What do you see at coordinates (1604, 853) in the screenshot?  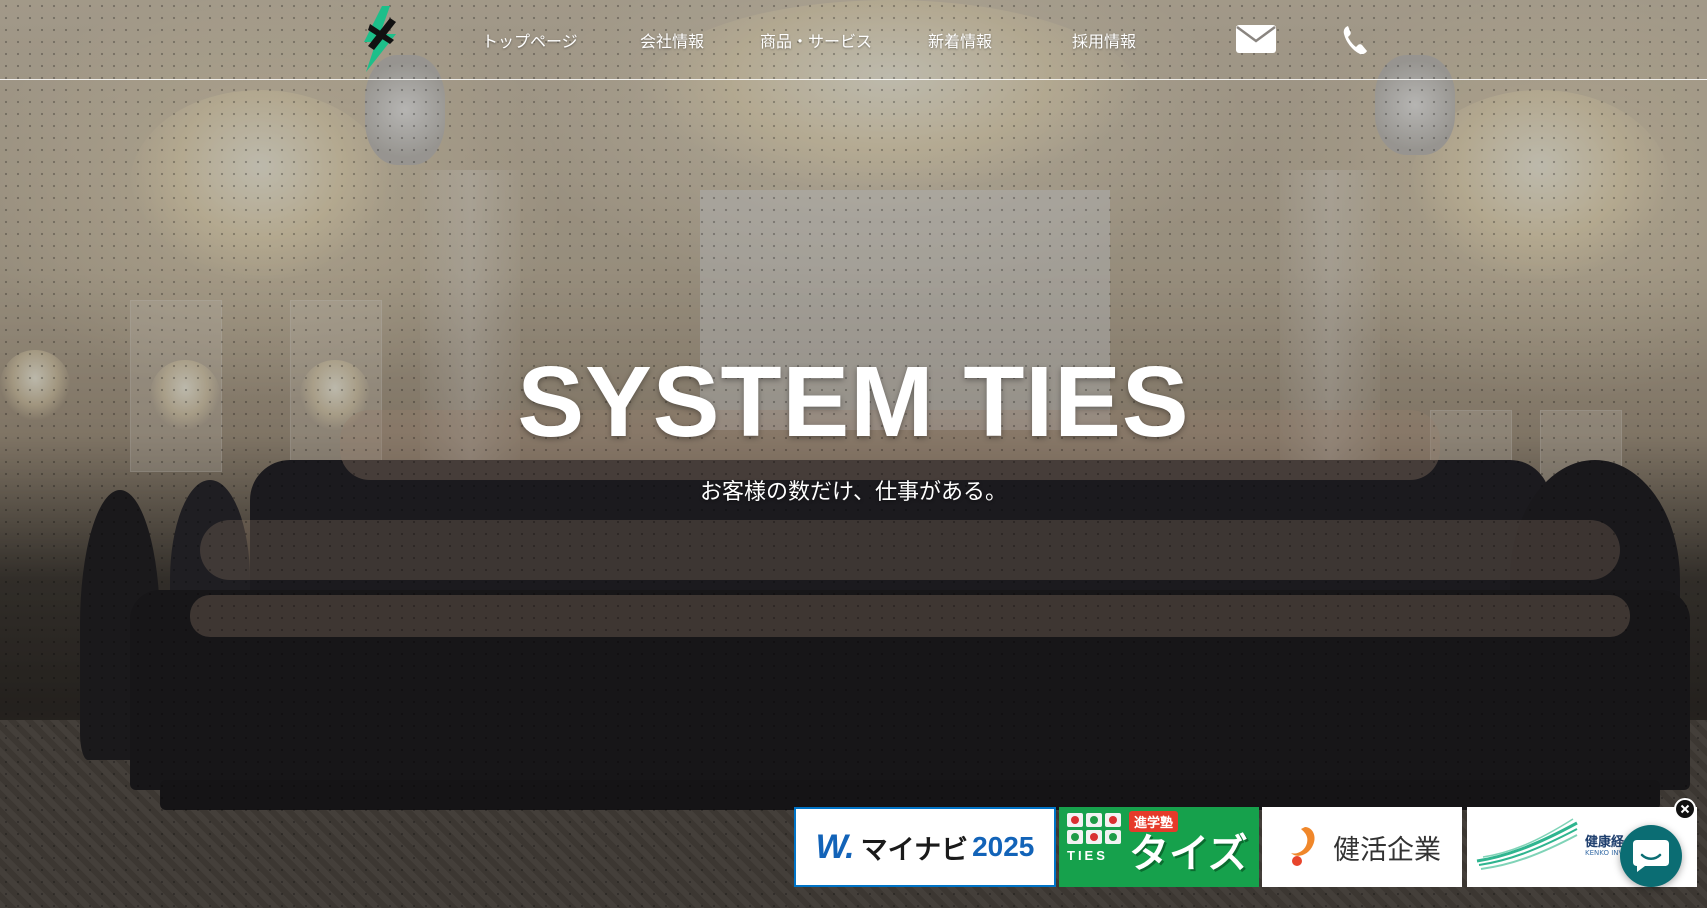 I see `kenkou-sublabel: KENKO INV` at bounding box center [1604, 853].